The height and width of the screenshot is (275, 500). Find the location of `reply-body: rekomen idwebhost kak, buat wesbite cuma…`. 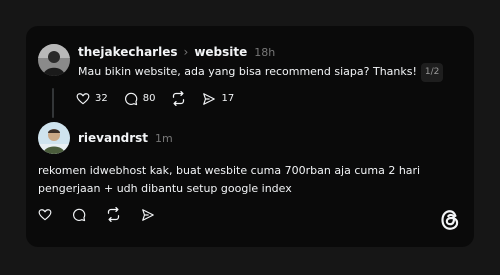

reply-body: rekomen idwebhost kak, buat wesbite cuma… is located at coordinates (248, 180).